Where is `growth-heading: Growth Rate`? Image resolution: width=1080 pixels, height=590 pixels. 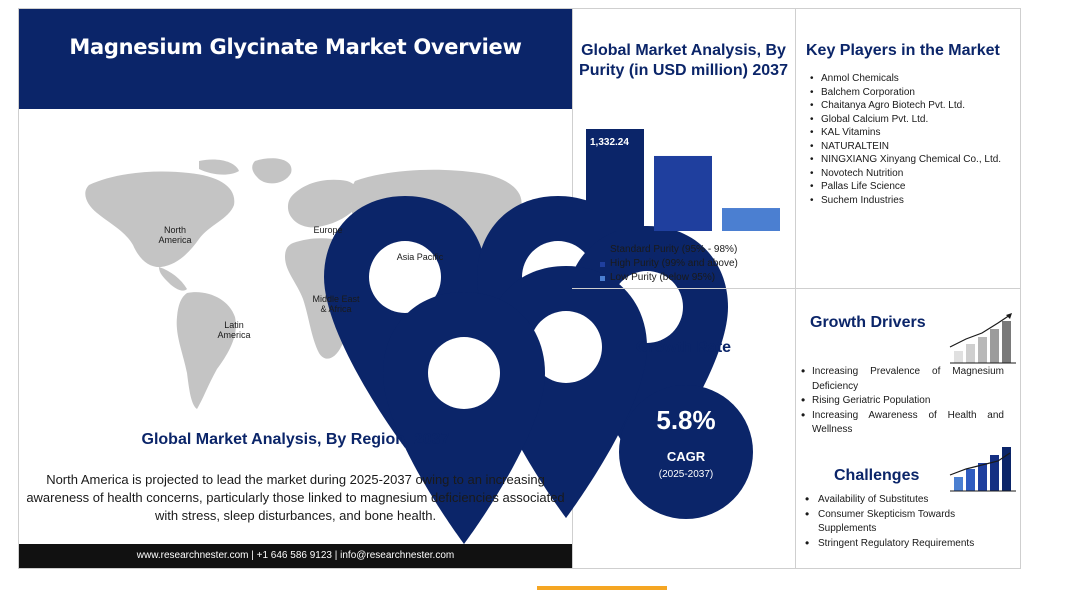
growth-heading: Growth Rate is located at coordinates (683, 347).